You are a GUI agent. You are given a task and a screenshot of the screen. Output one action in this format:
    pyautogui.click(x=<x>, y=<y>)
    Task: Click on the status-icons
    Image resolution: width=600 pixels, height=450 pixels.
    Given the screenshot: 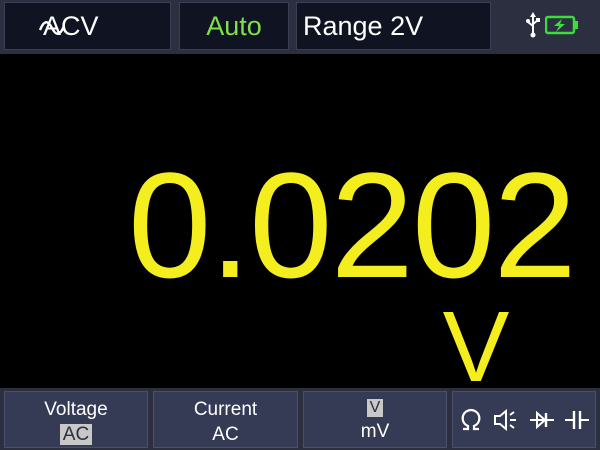 What is the action you would take?
    pyautogui.click(x=555, y=26)
    